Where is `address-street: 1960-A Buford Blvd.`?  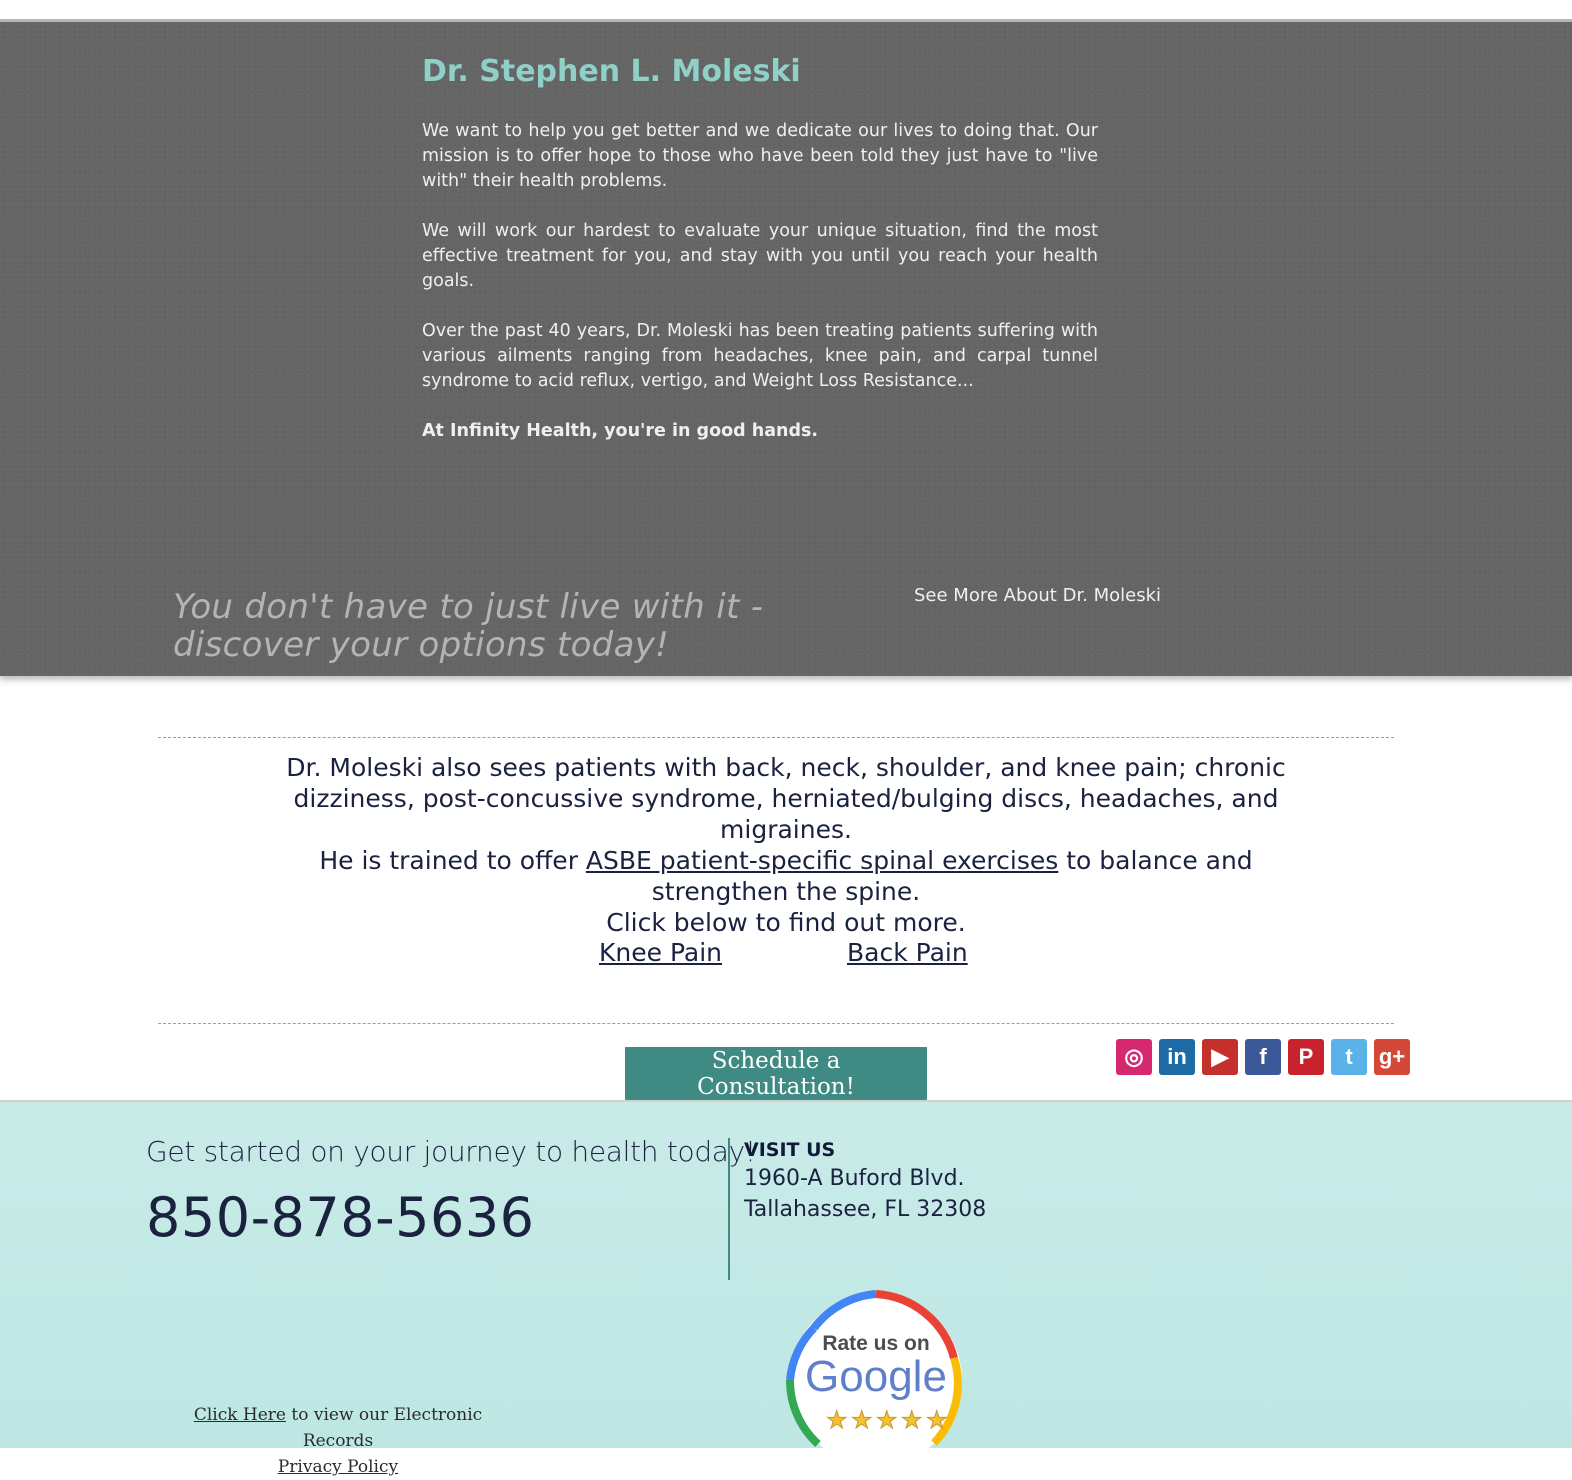
address-street: 1960-A Buford Blvd. is located at coordinates (854, 1178).